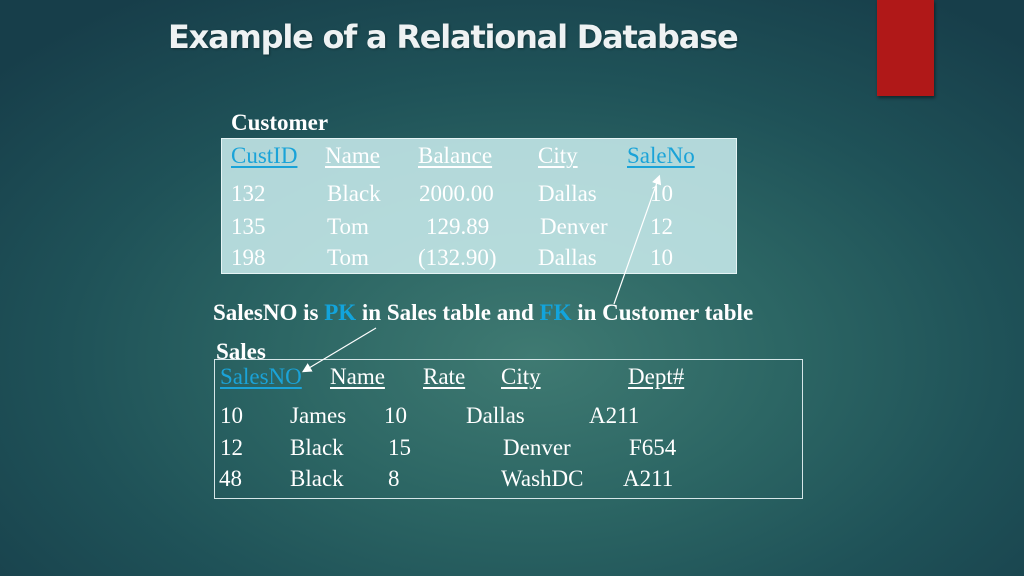 This screenshot has width=1024, height=576. Describe the element at coordinates (339, 350) in the screenshot. I see `pk-arrow` at that location.